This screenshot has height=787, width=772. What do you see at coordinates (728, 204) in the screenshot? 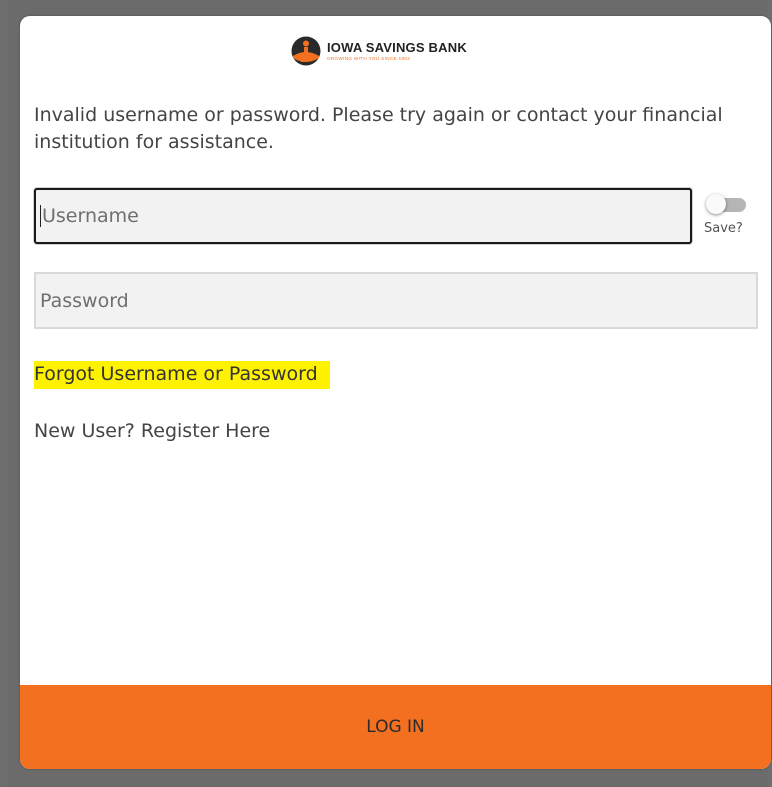
I see `save-username-toggle` at bounding box center [728, 204].